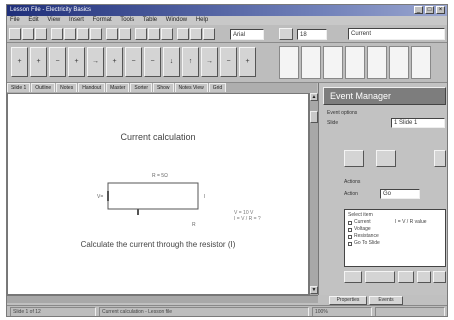  I want to click on tab-properties: Properties, so click(348, 300).